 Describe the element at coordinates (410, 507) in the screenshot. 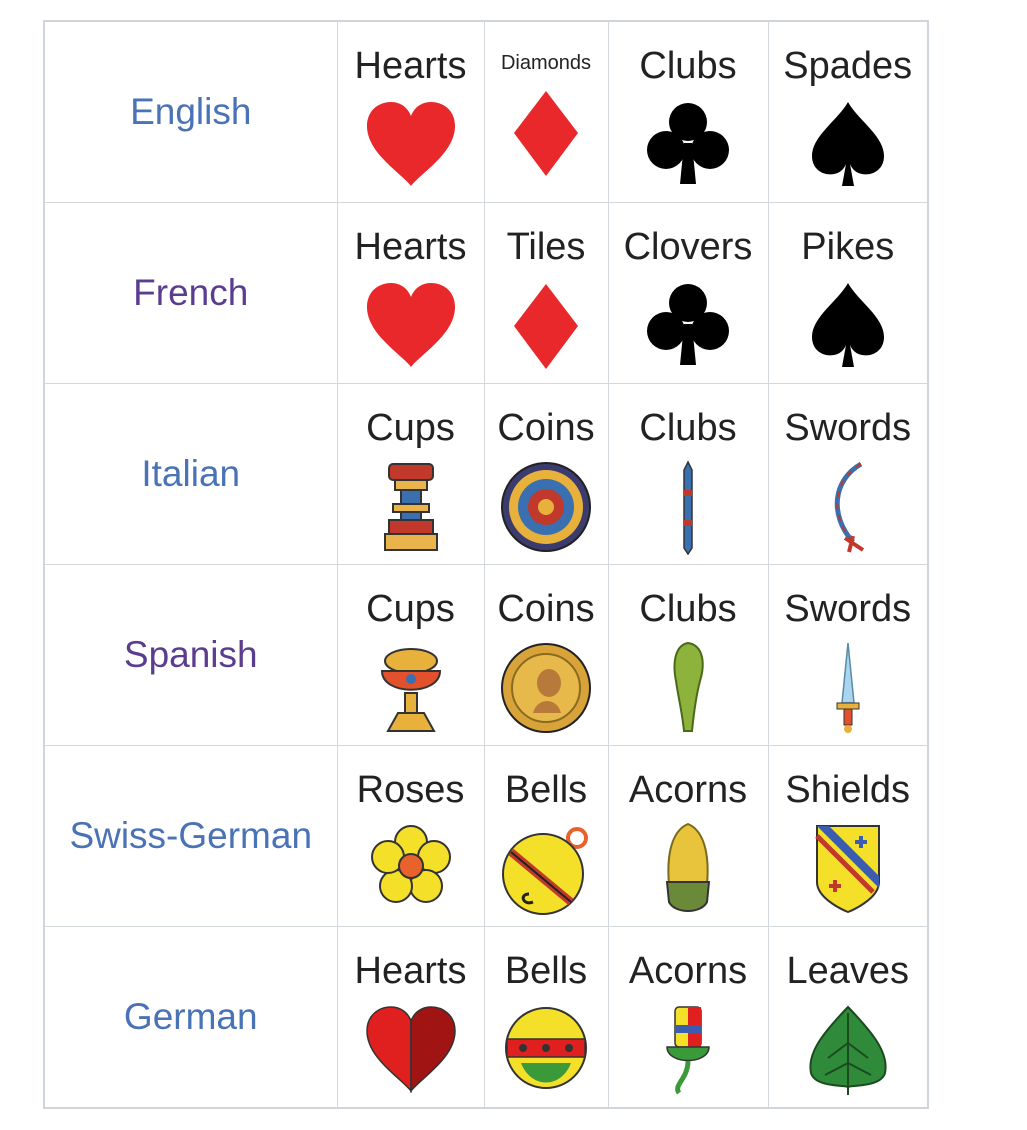

I see `italian-cup-icon` at that location.